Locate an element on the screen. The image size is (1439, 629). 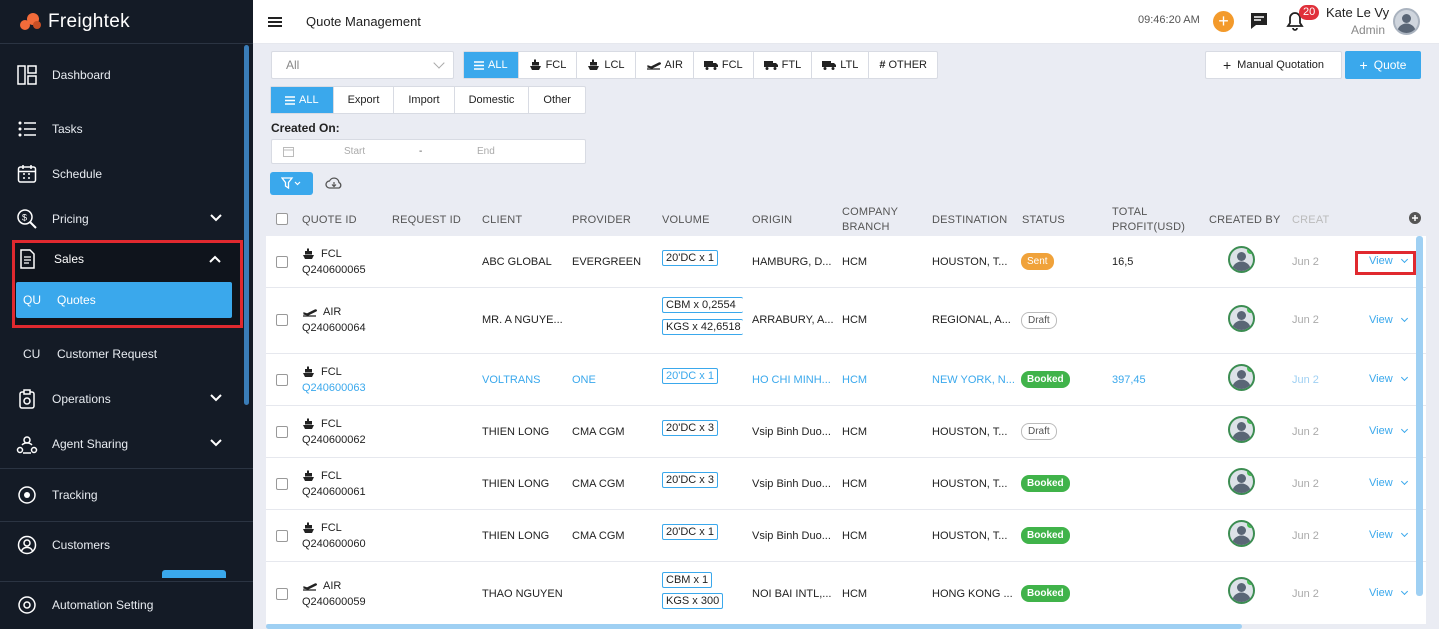
user-name: Kate Le Vy is located at coordinates (1357, 12).